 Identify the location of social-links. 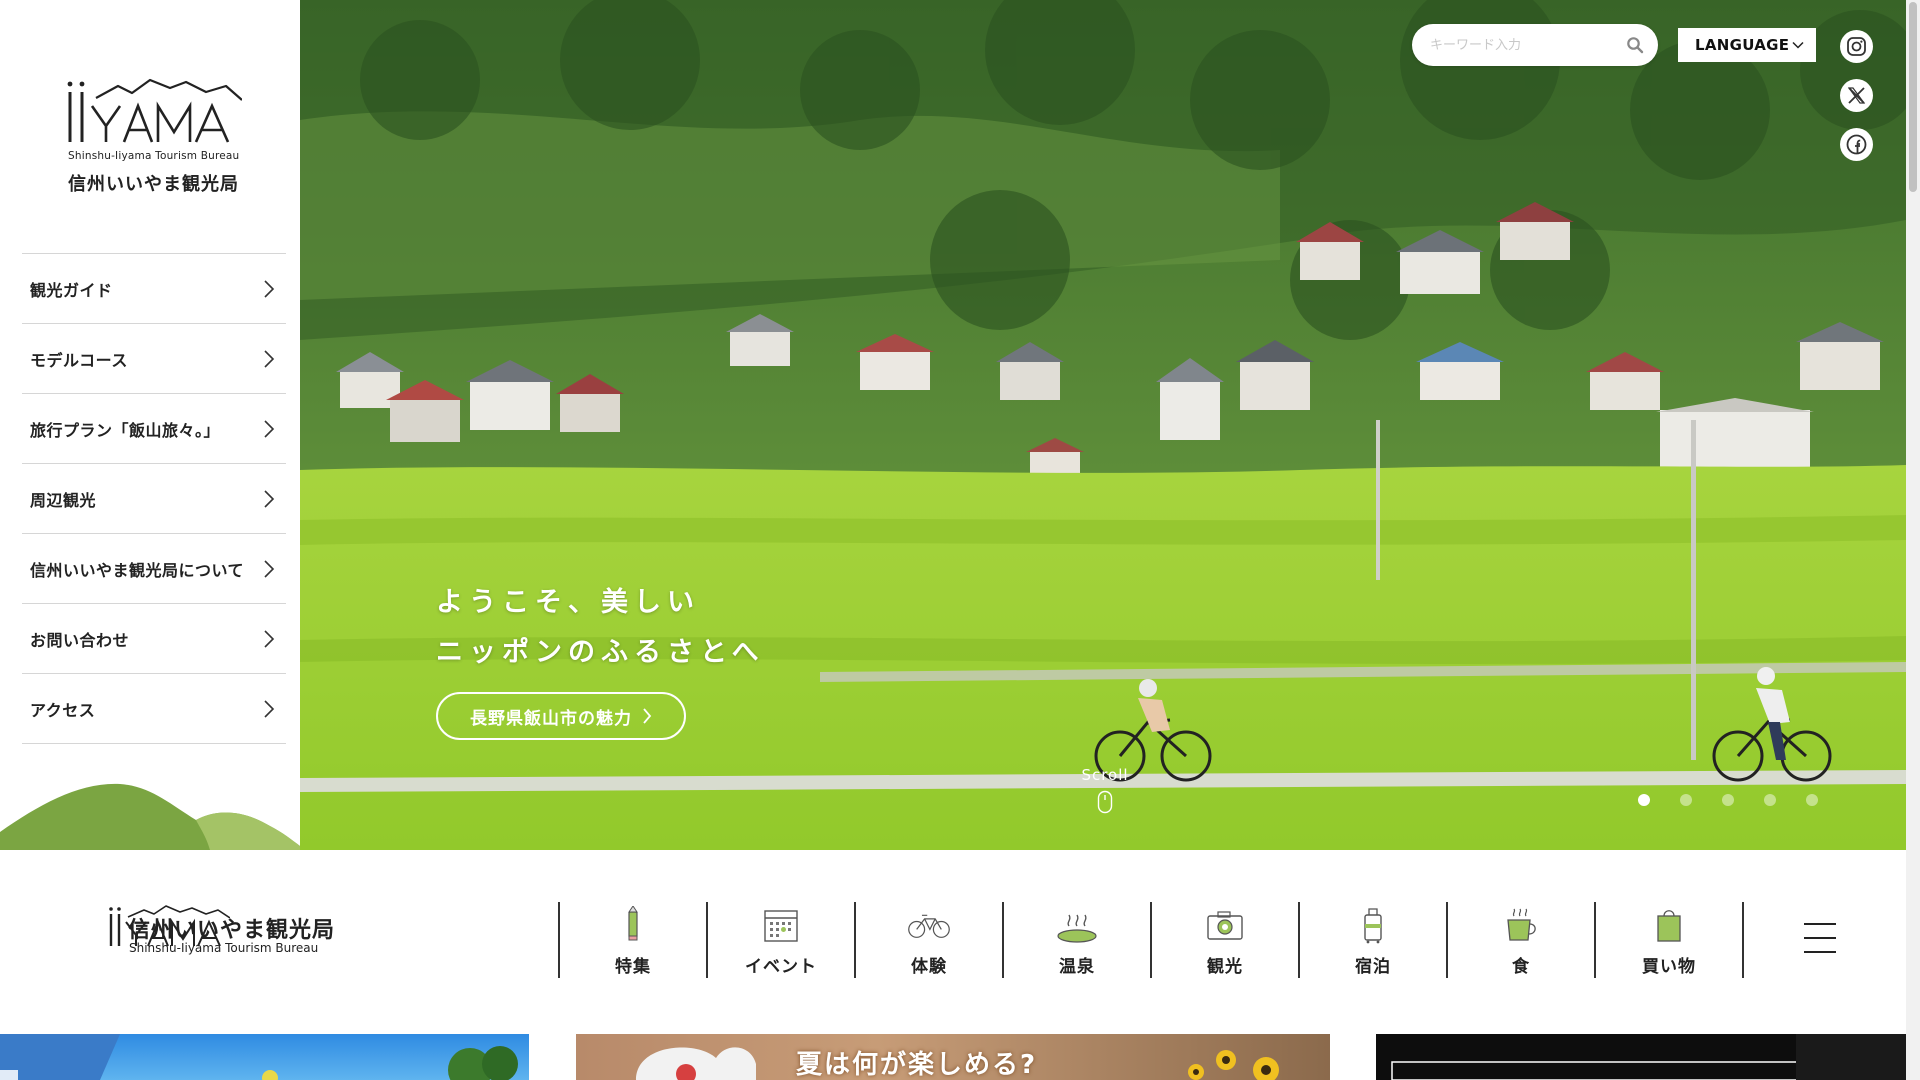
(1856, 95).